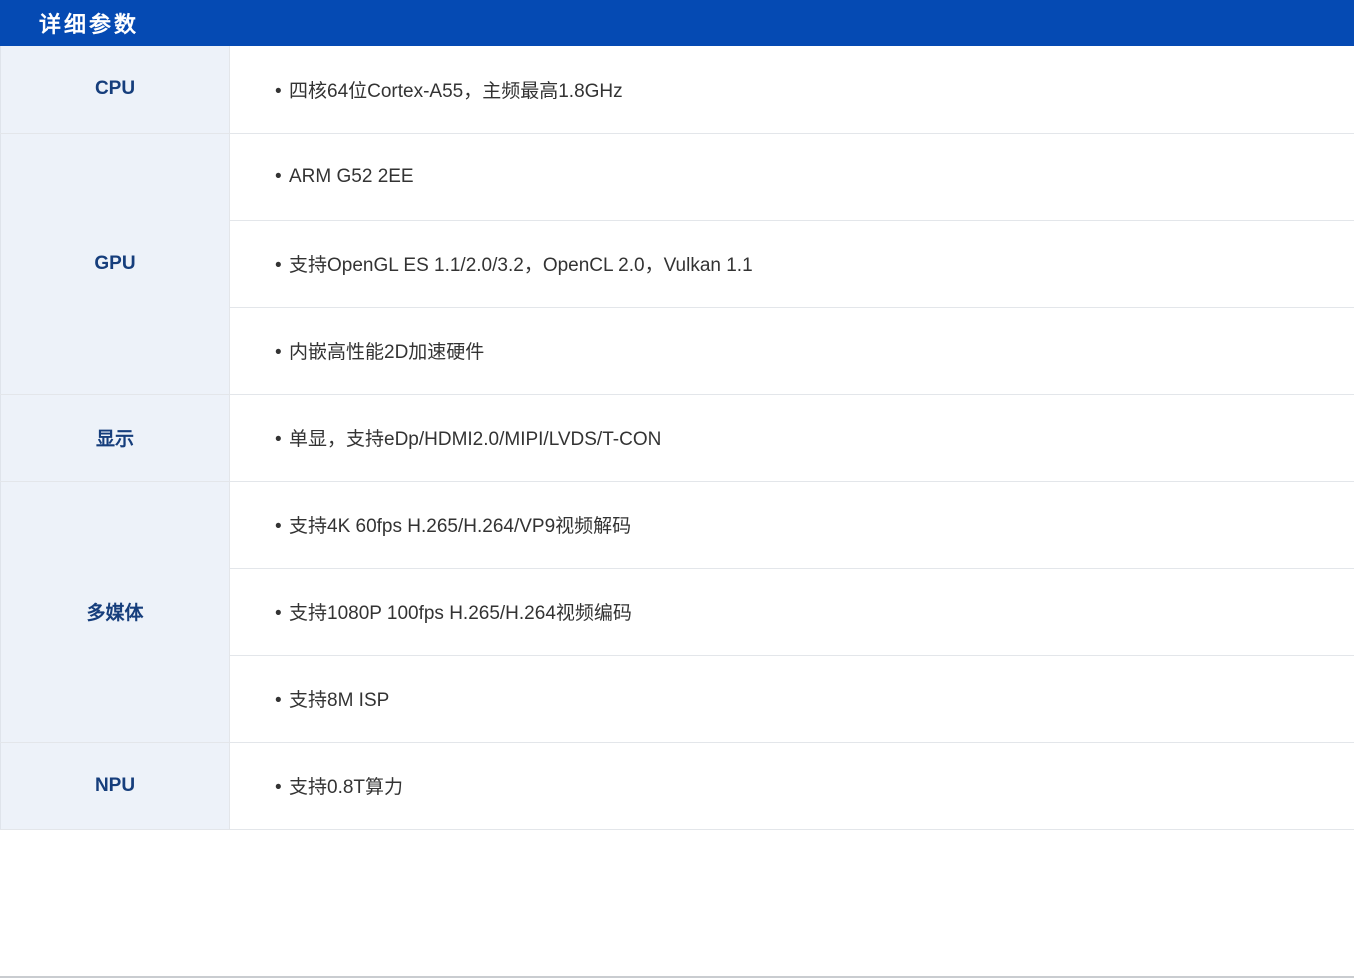 The image size is (1354, 979). What do you see at coordinates (346, 787) in the screenshot?
I see `spec-value-text: 支持0.8T算力` at bounding box center [346, 787].